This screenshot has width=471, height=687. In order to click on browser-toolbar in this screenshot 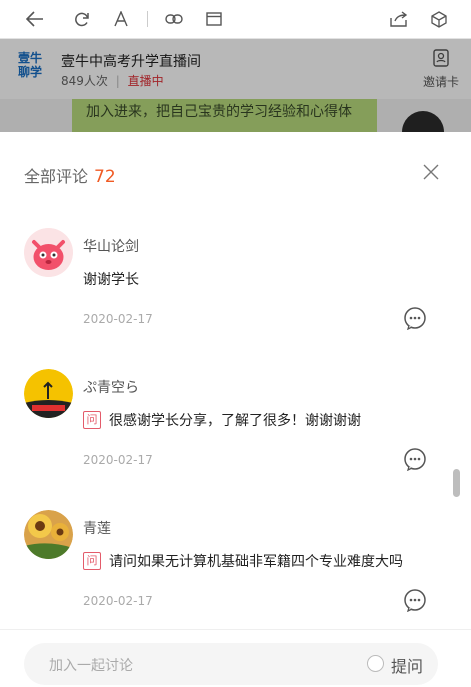, I will do `click(235, 19)`.